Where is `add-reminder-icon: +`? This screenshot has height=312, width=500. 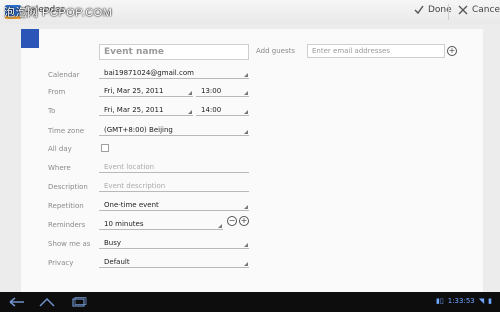 add-reminder-icon: + is located at coordinates (244, 221).